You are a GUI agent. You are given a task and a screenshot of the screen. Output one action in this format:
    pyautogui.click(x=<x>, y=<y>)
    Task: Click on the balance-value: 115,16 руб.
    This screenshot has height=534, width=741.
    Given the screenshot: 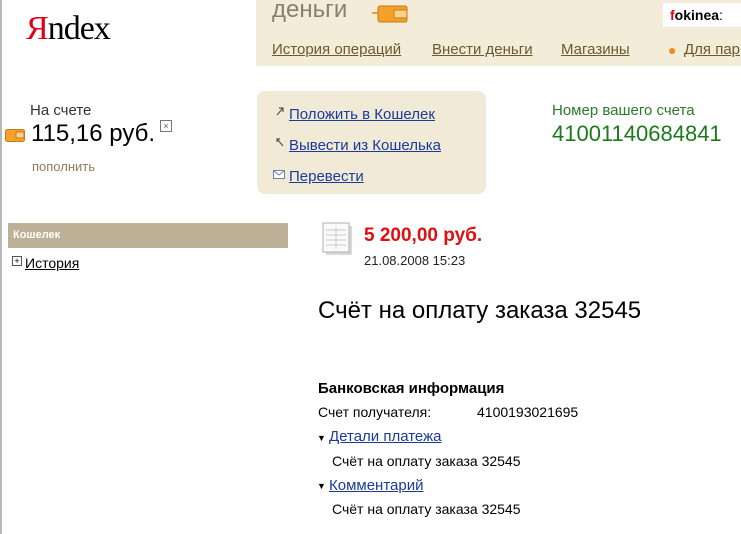 What is the action you would take?
    pyautogui.click(x=93, y=133)
    